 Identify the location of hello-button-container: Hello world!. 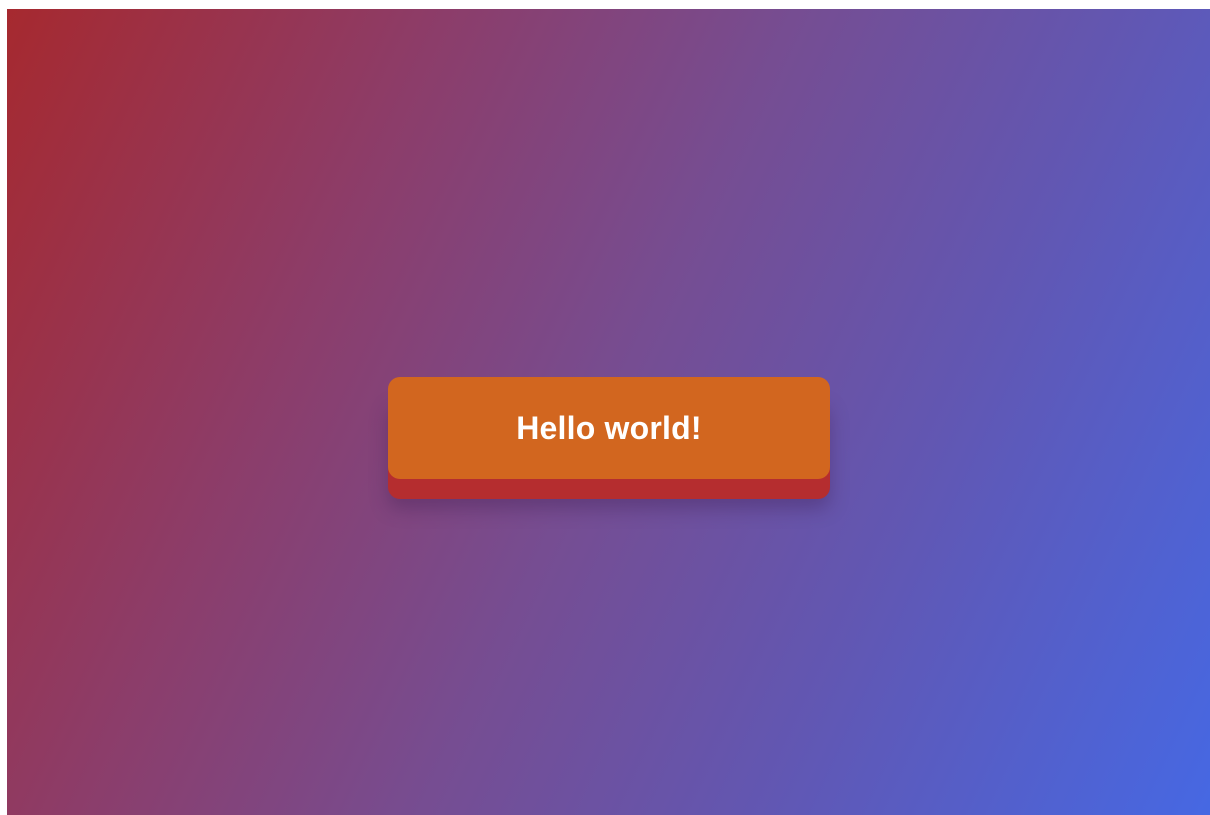
(609, 438).